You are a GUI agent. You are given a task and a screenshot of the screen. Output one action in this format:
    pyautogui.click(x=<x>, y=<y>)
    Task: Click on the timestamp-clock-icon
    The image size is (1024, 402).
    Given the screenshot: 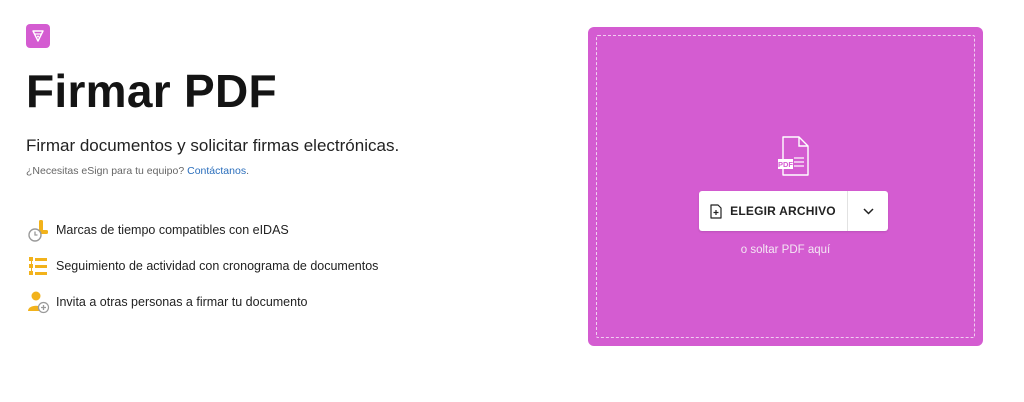 What is the action you would take?
    pyautogui.click(x=38, y=230)
    